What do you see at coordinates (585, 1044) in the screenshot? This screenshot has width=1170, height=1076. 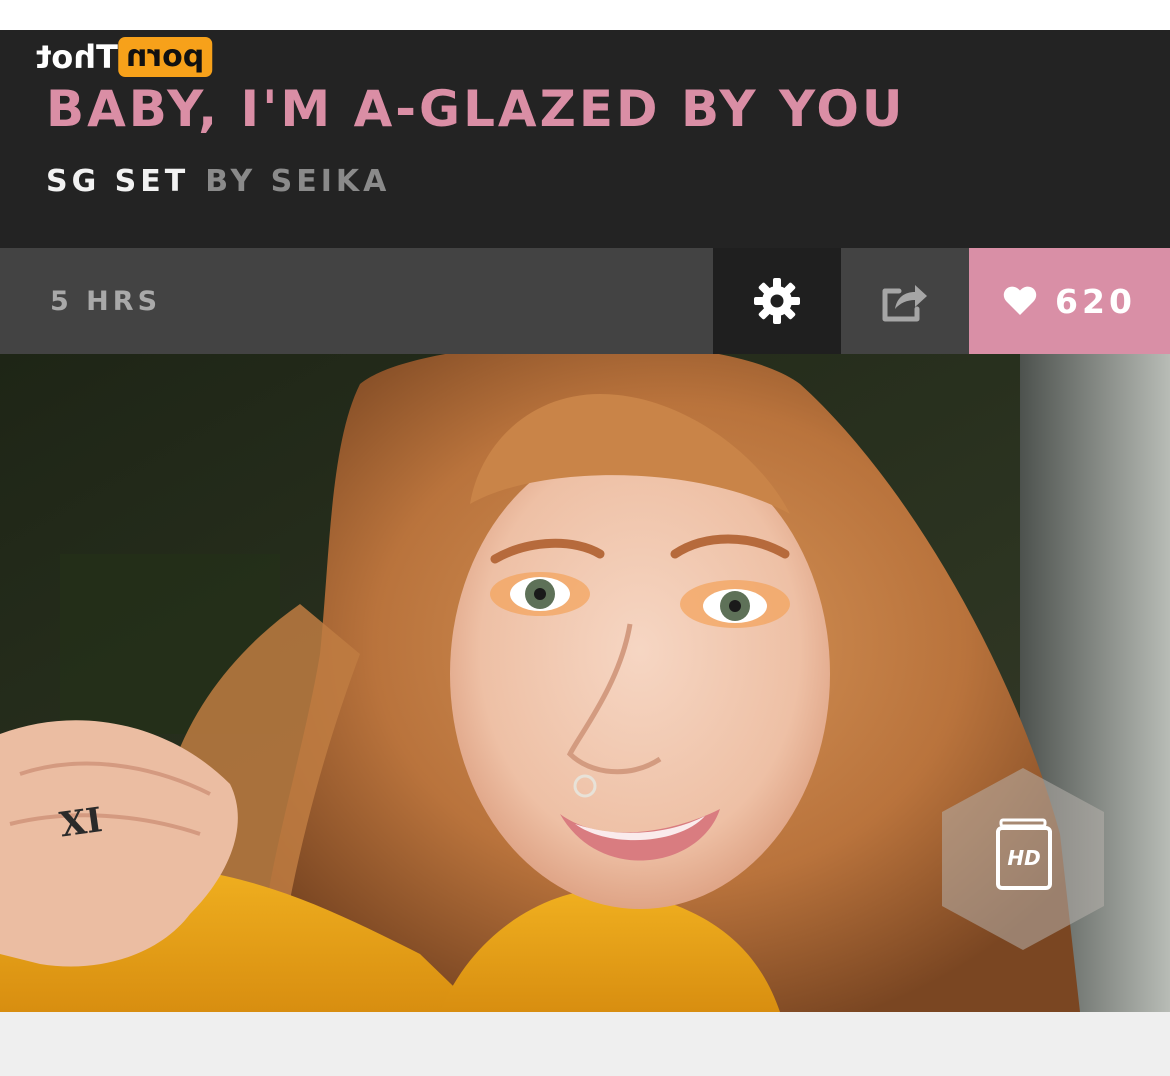 I see `footer-area` at bounding box center [585, 1044].